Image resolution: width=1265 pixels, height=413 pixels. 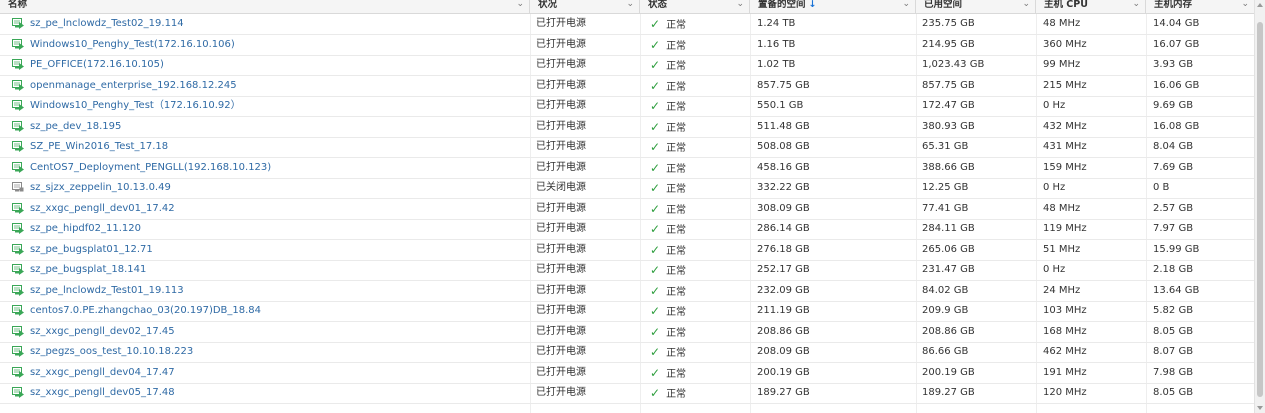 What do you see at coordinates (107, 24) in the screenshot?
I see `vm-name-link: sz_pe_lnclowdz_Test02_19.114` at bounding box center [107, 24].